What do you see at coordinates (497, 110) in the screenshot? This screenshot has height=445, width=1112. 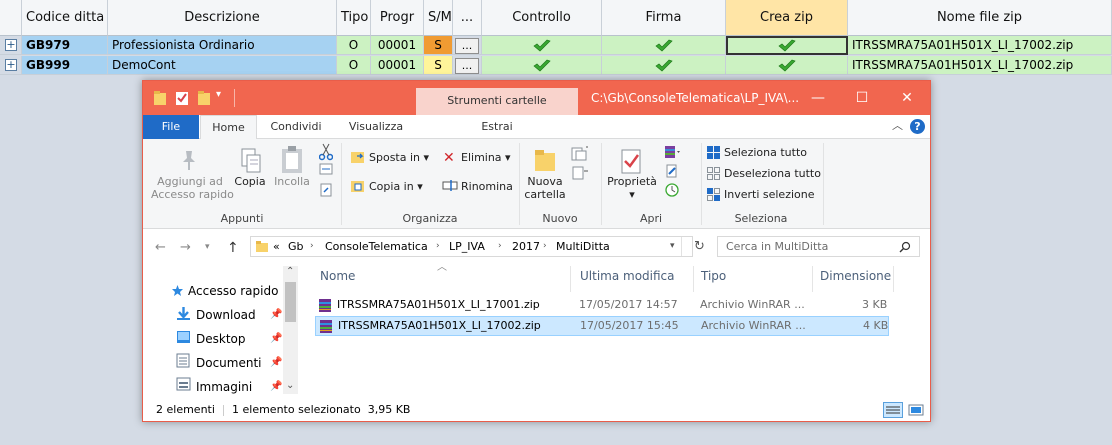 I see `context-tab-compressed-folder-tools: Strumenti cartelle compresse` at bounding box center [497, 110].